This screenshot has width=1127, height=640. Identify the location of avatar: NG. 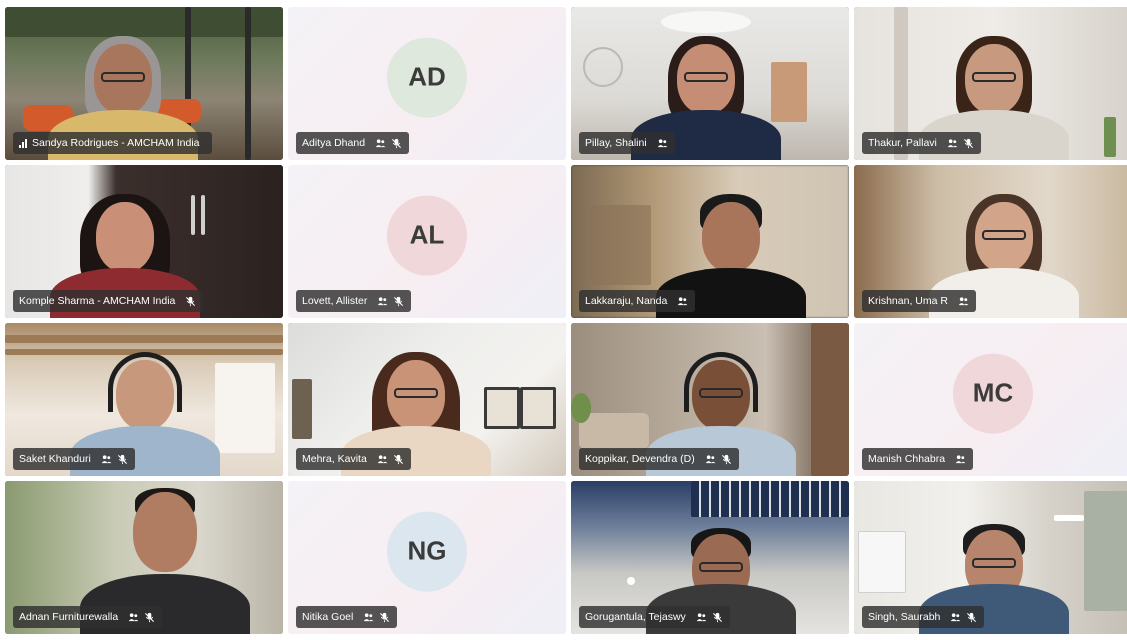
(427, 551).